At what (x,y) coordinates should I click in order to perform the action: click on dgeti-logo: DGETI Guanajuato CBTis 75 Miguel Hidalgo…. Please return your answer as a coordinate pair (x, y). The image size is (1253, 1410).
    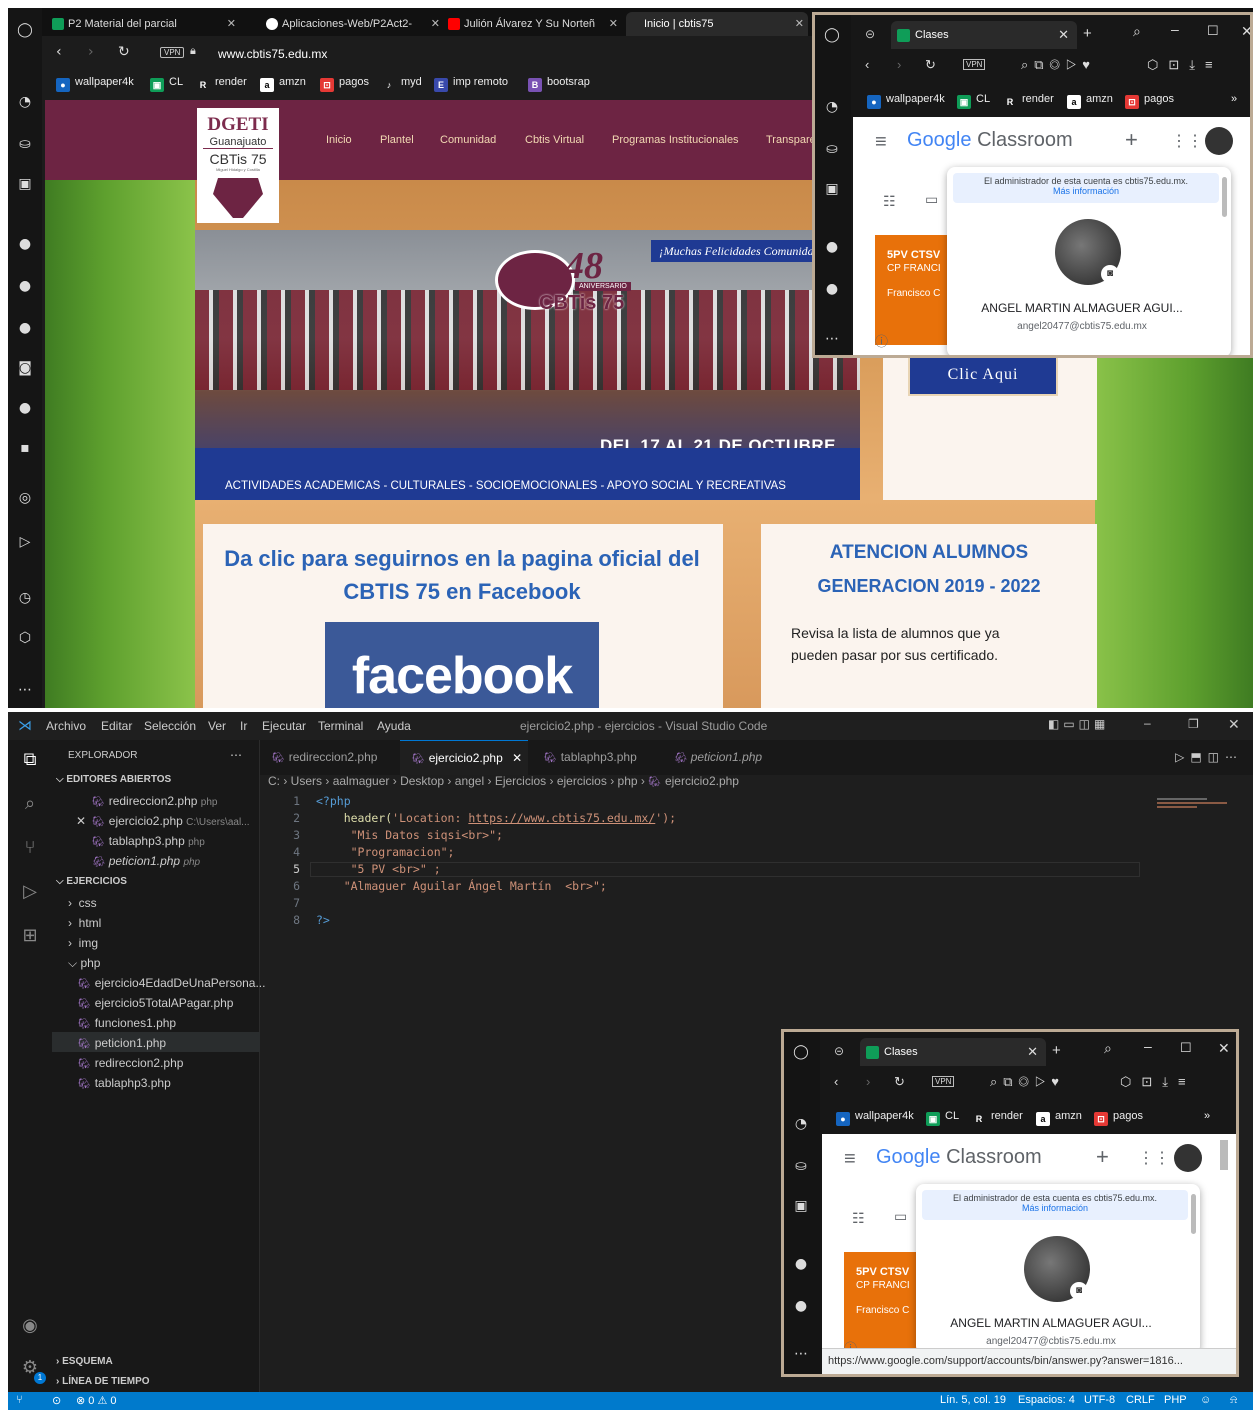
    Looking at the image, I should click on (238, 165).